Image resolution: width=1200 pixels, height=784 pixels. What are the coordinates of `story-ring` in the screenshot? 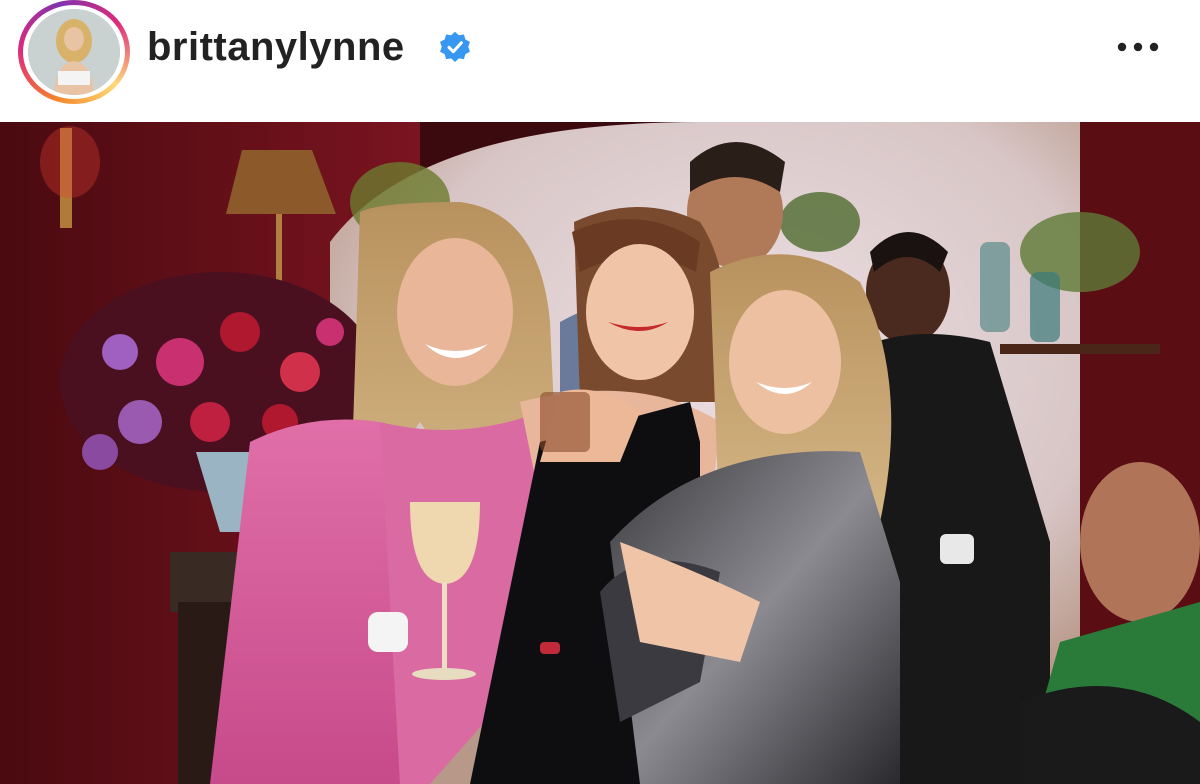 It's located at (74, 52).